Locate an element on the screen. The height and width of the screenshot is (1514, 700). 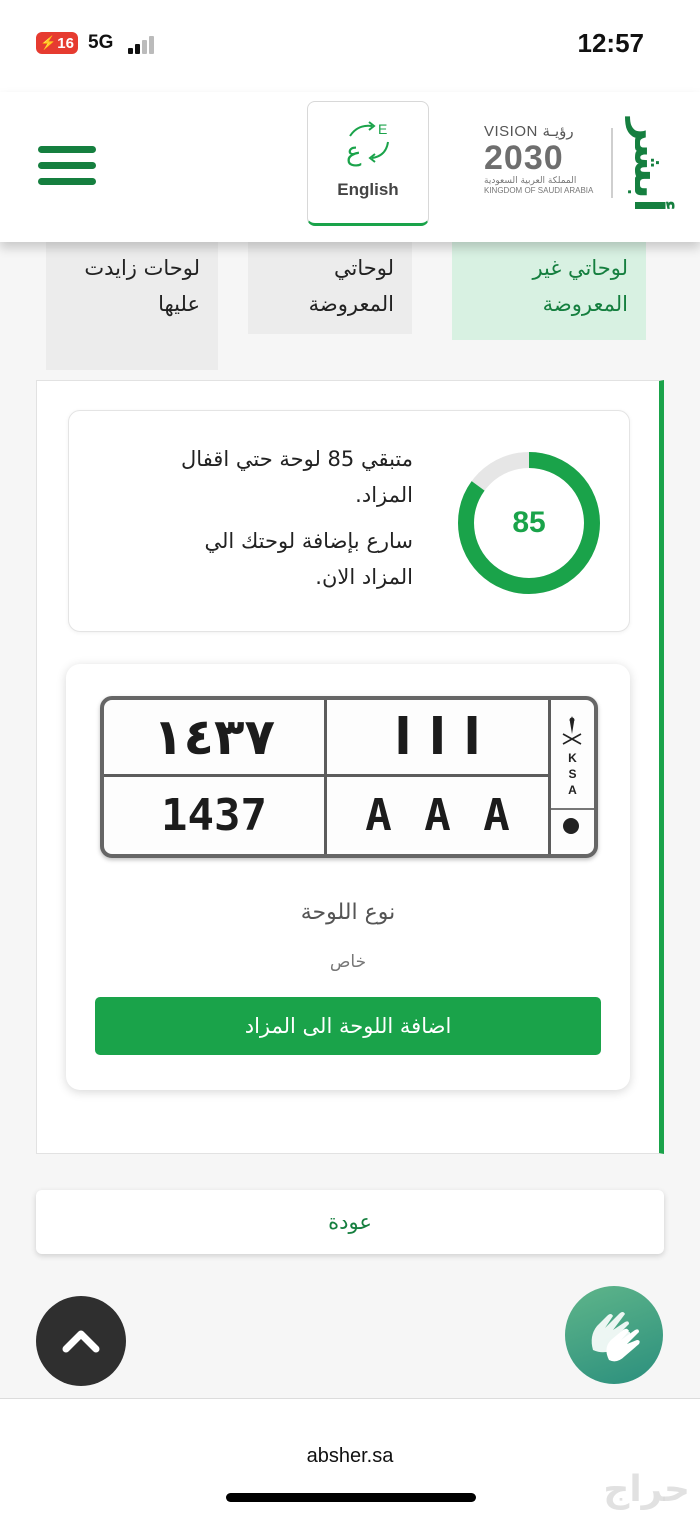
absher-logo: أبشر is located at coordinates (648, 165).